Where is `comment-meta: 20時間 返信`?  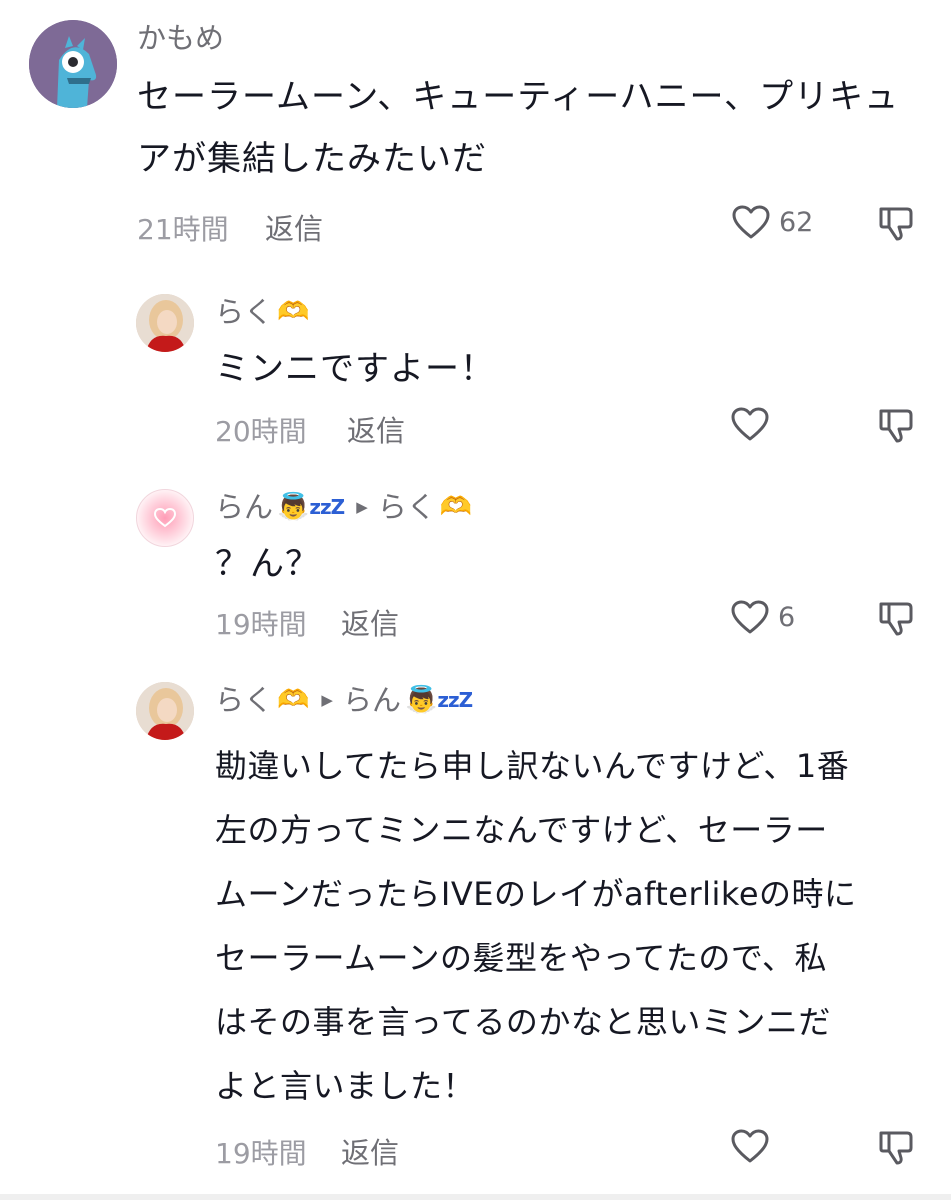
comment-meta: 20時間 返信 is located at coordinates (568, 427).